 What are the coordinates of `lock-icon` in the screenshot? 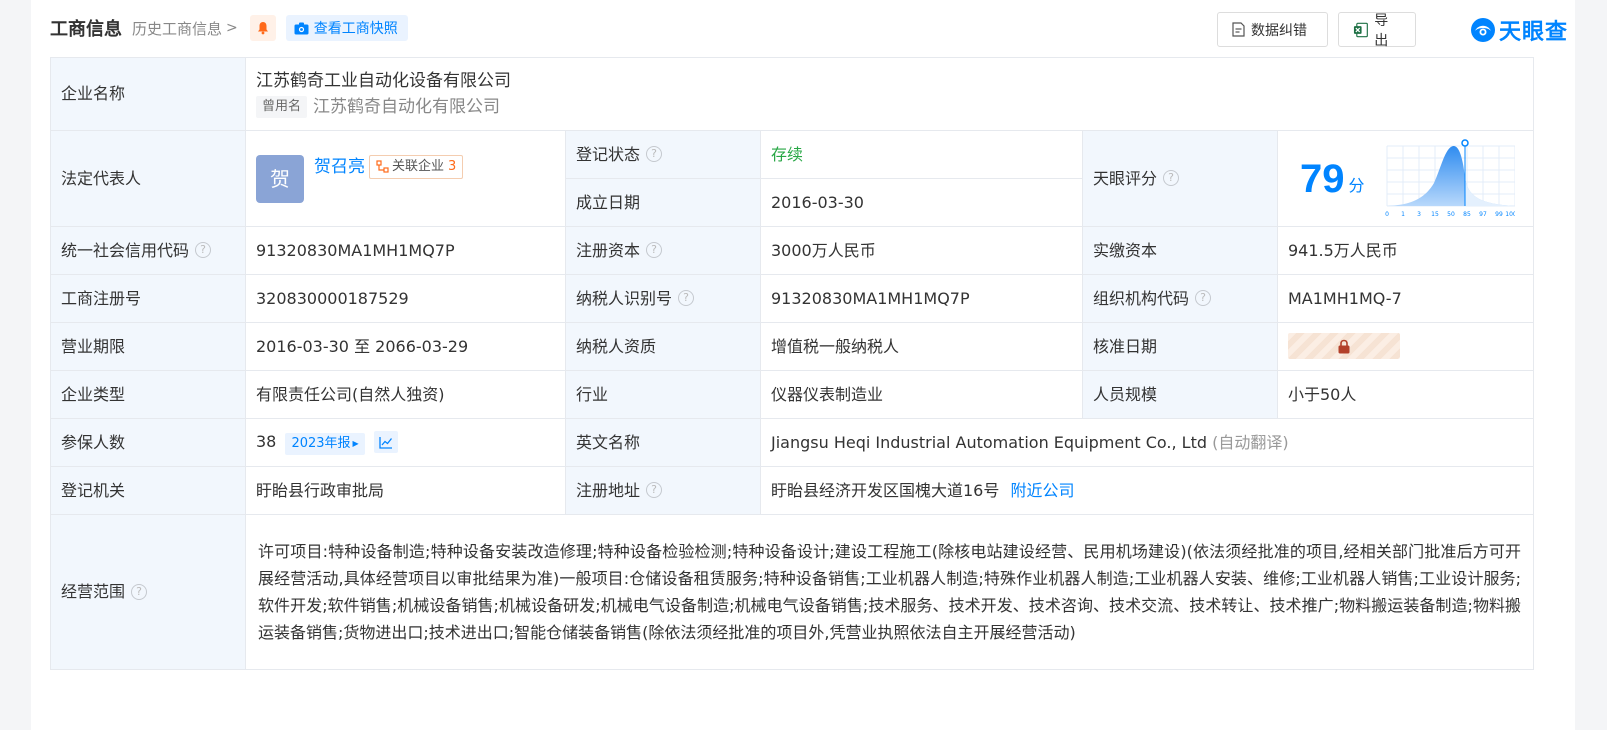 It's located at (1344, 346).